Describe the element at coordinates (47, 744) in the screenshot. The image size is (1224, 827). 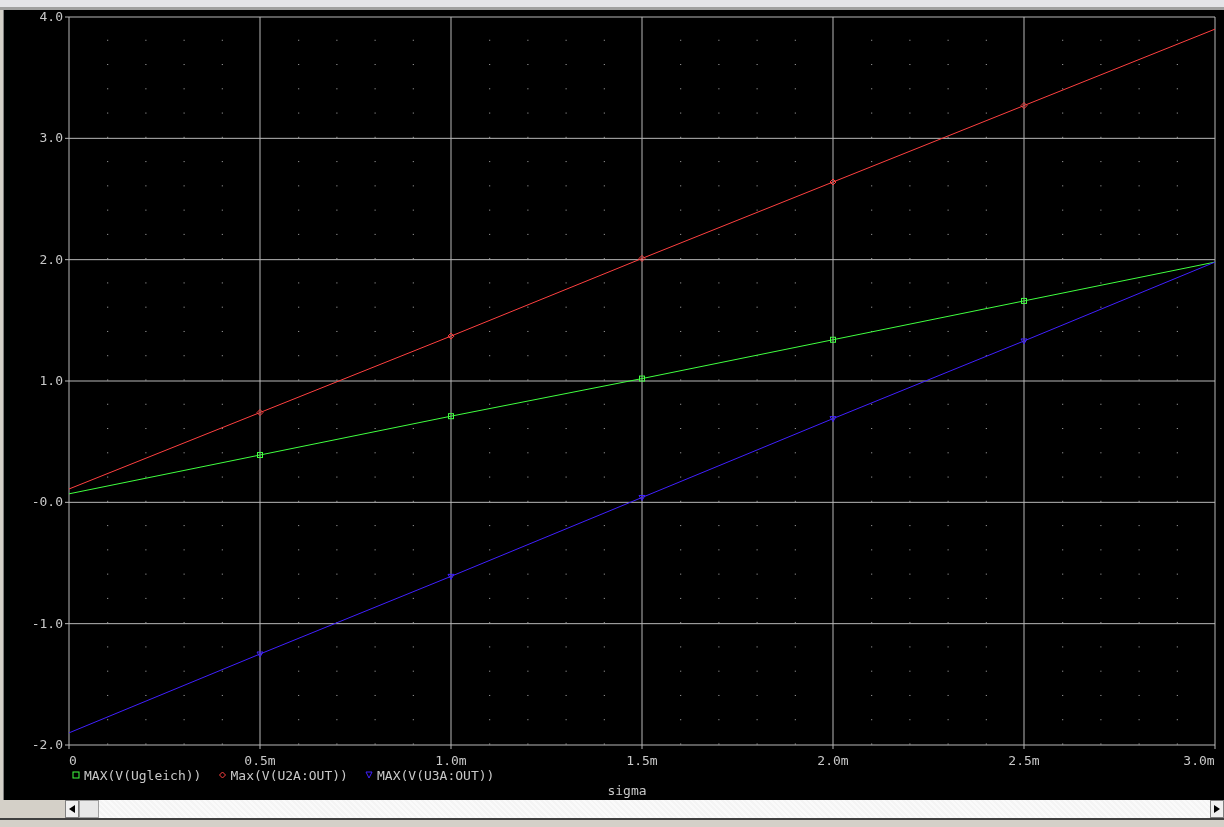
I see `y-axis-label: -2.0` at that location.